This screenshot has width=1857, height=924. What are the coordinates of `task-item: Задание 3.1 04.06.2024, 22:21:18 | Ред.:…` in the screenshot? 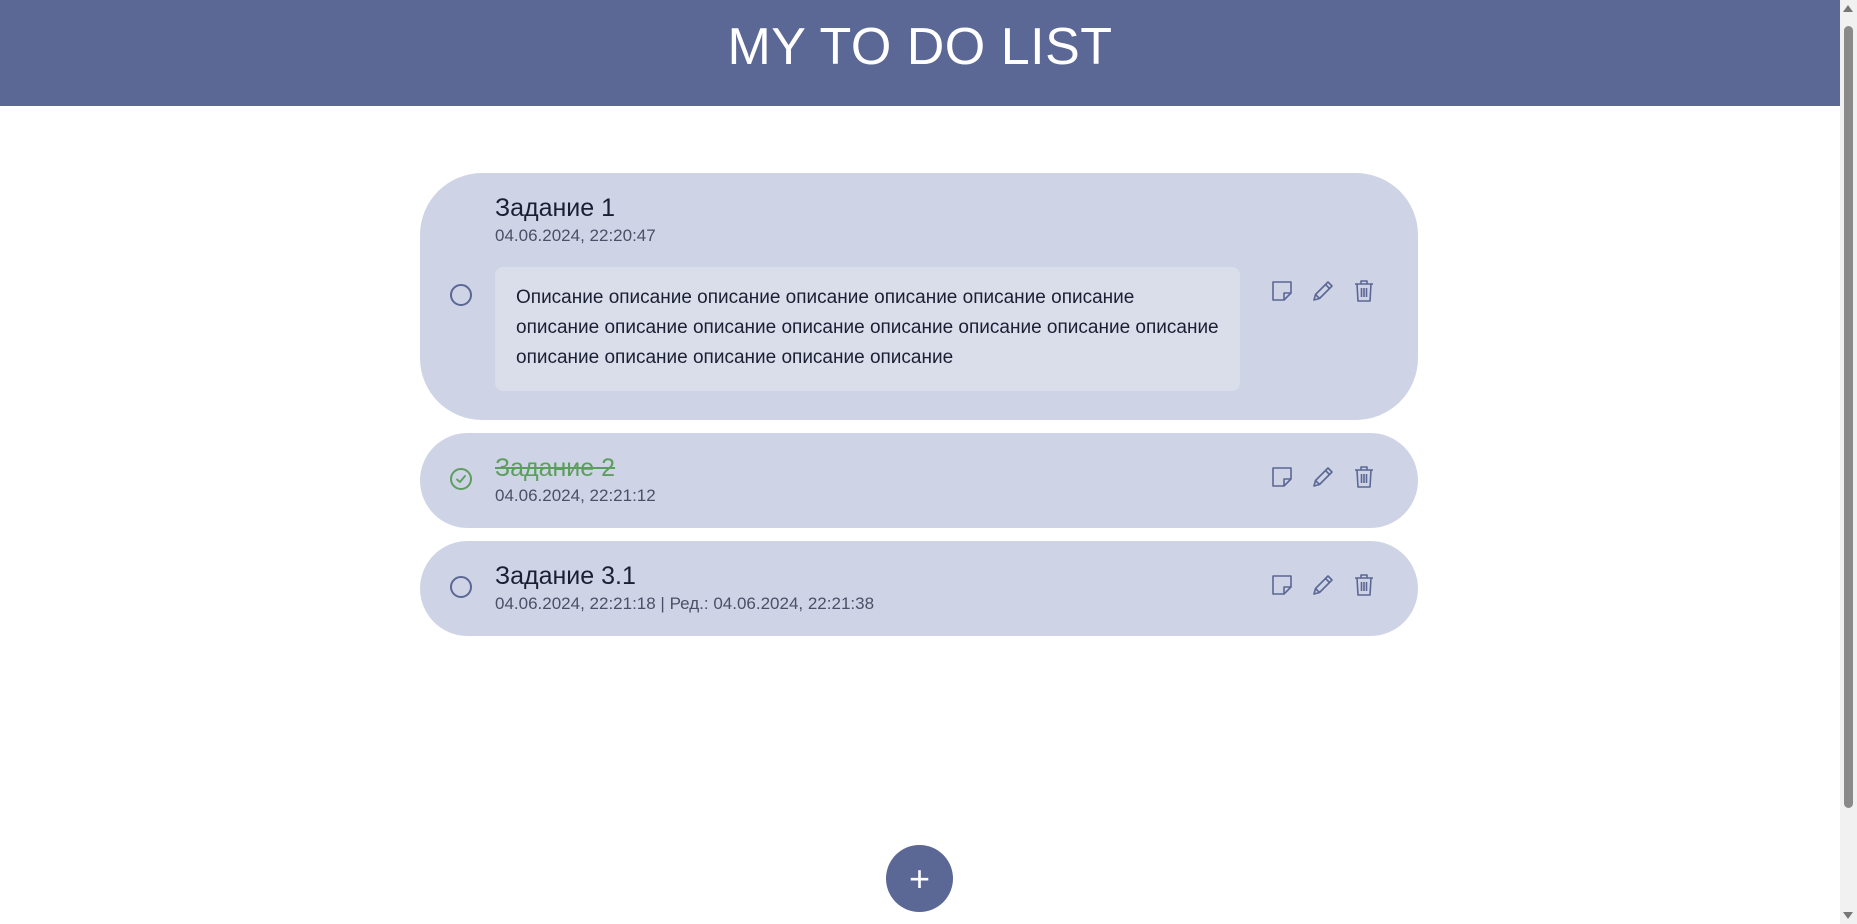 It's located at (919, 588).